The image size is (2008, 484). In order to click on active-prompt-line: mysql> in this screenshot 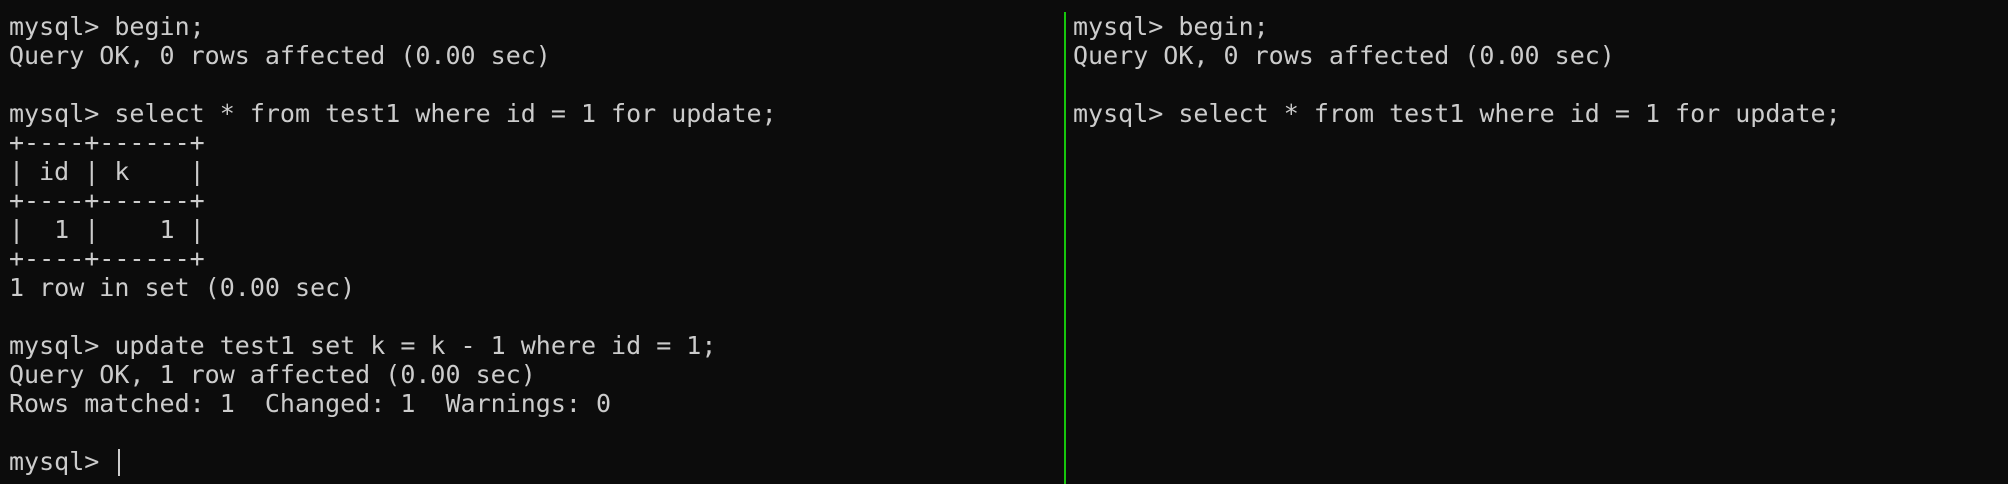, I will do `click(536, 461)`.